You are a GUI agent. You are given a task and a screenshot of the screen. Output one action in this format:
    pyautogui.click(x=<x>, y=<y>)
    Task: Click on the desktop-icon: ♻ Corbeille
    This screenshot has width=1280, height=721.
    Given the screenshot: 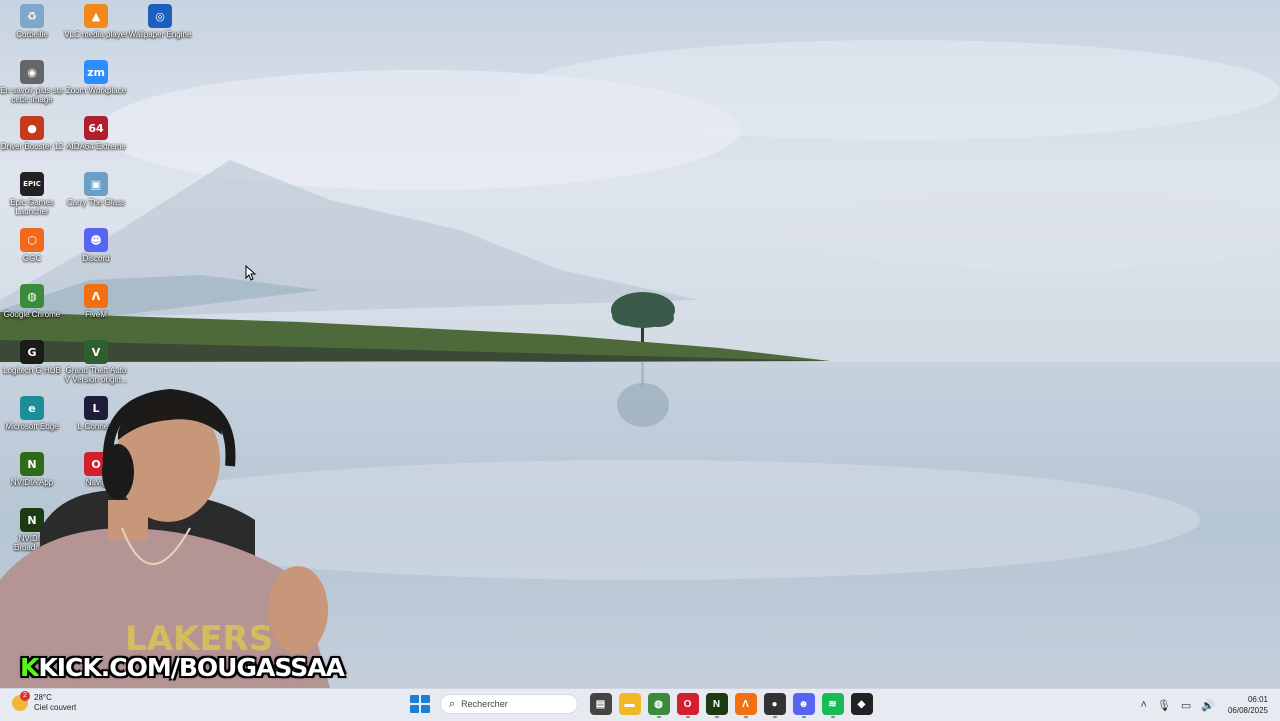 What is the action you would take?
    pyautogui.click(x=32, y=21)
    